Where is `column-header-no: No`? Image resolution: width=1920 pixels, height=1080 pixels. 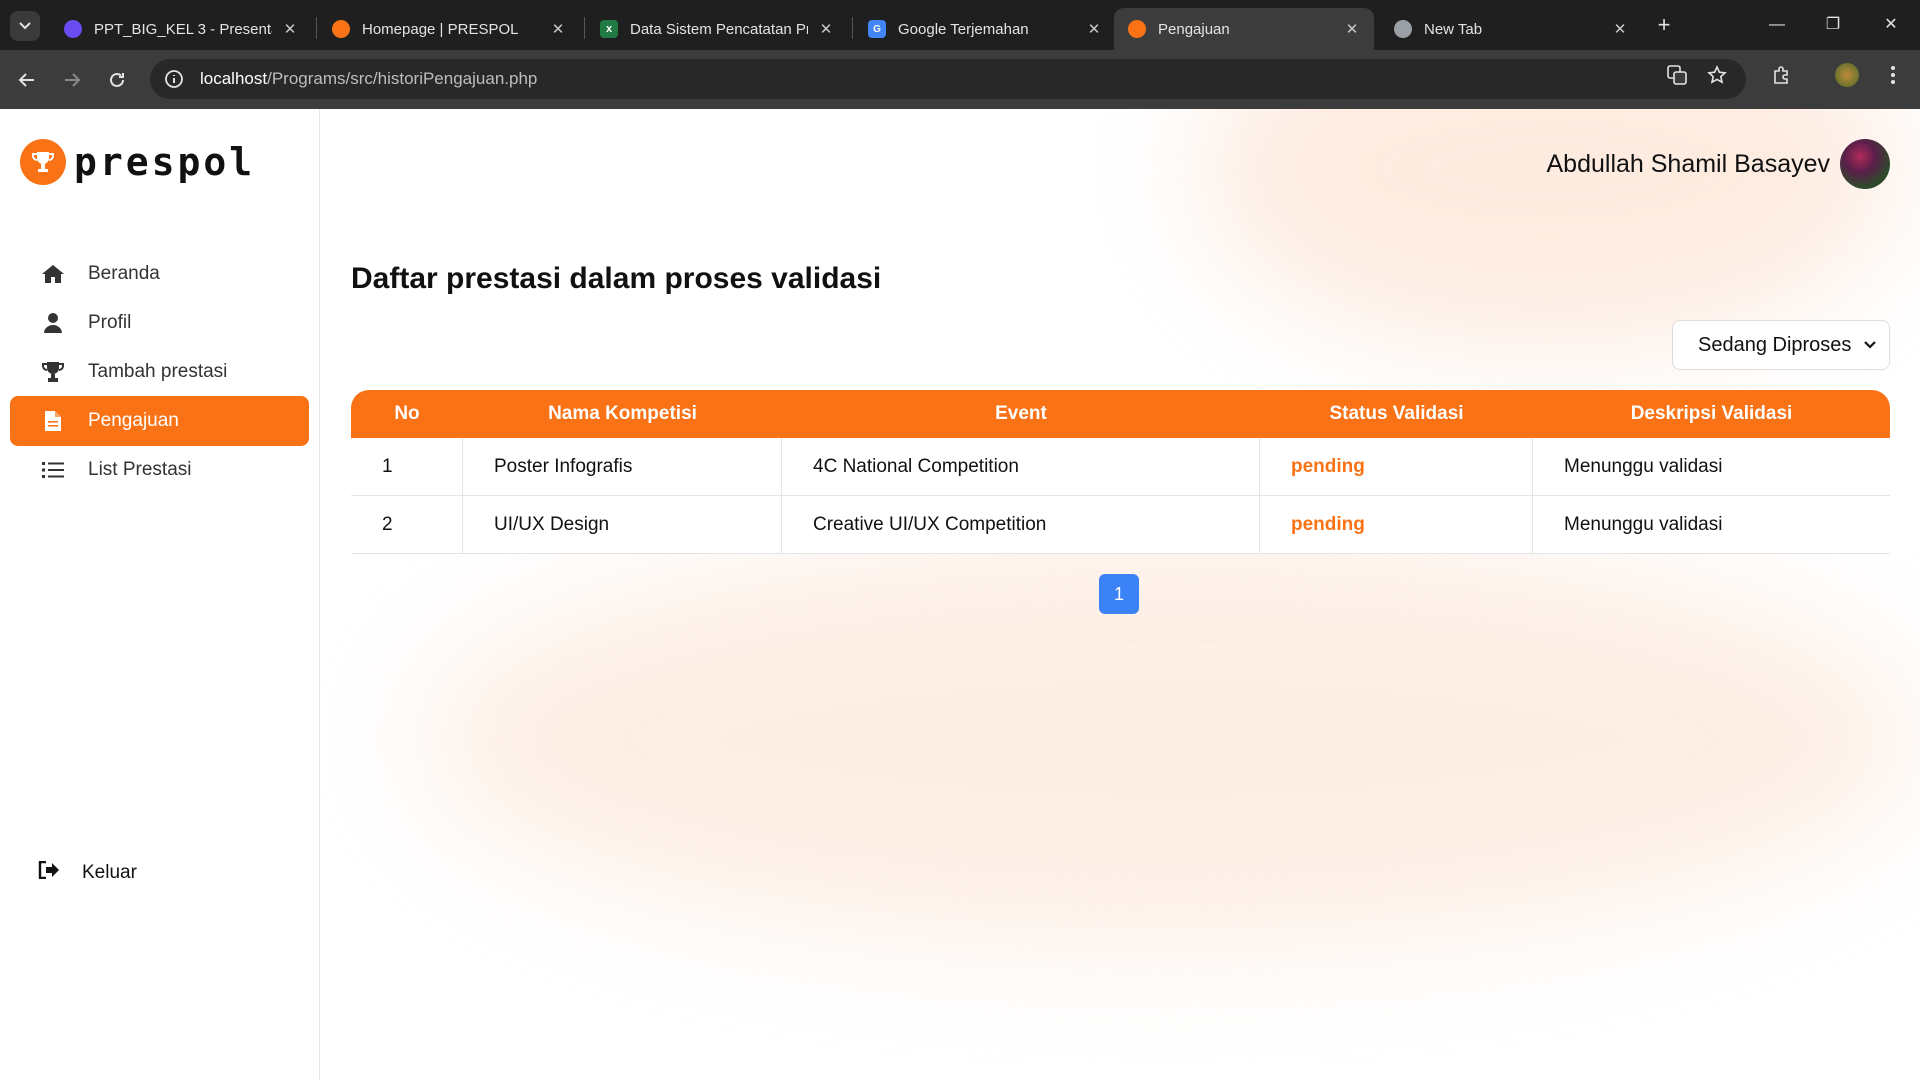 column-header-no: No is located at coordinates (407, 413).